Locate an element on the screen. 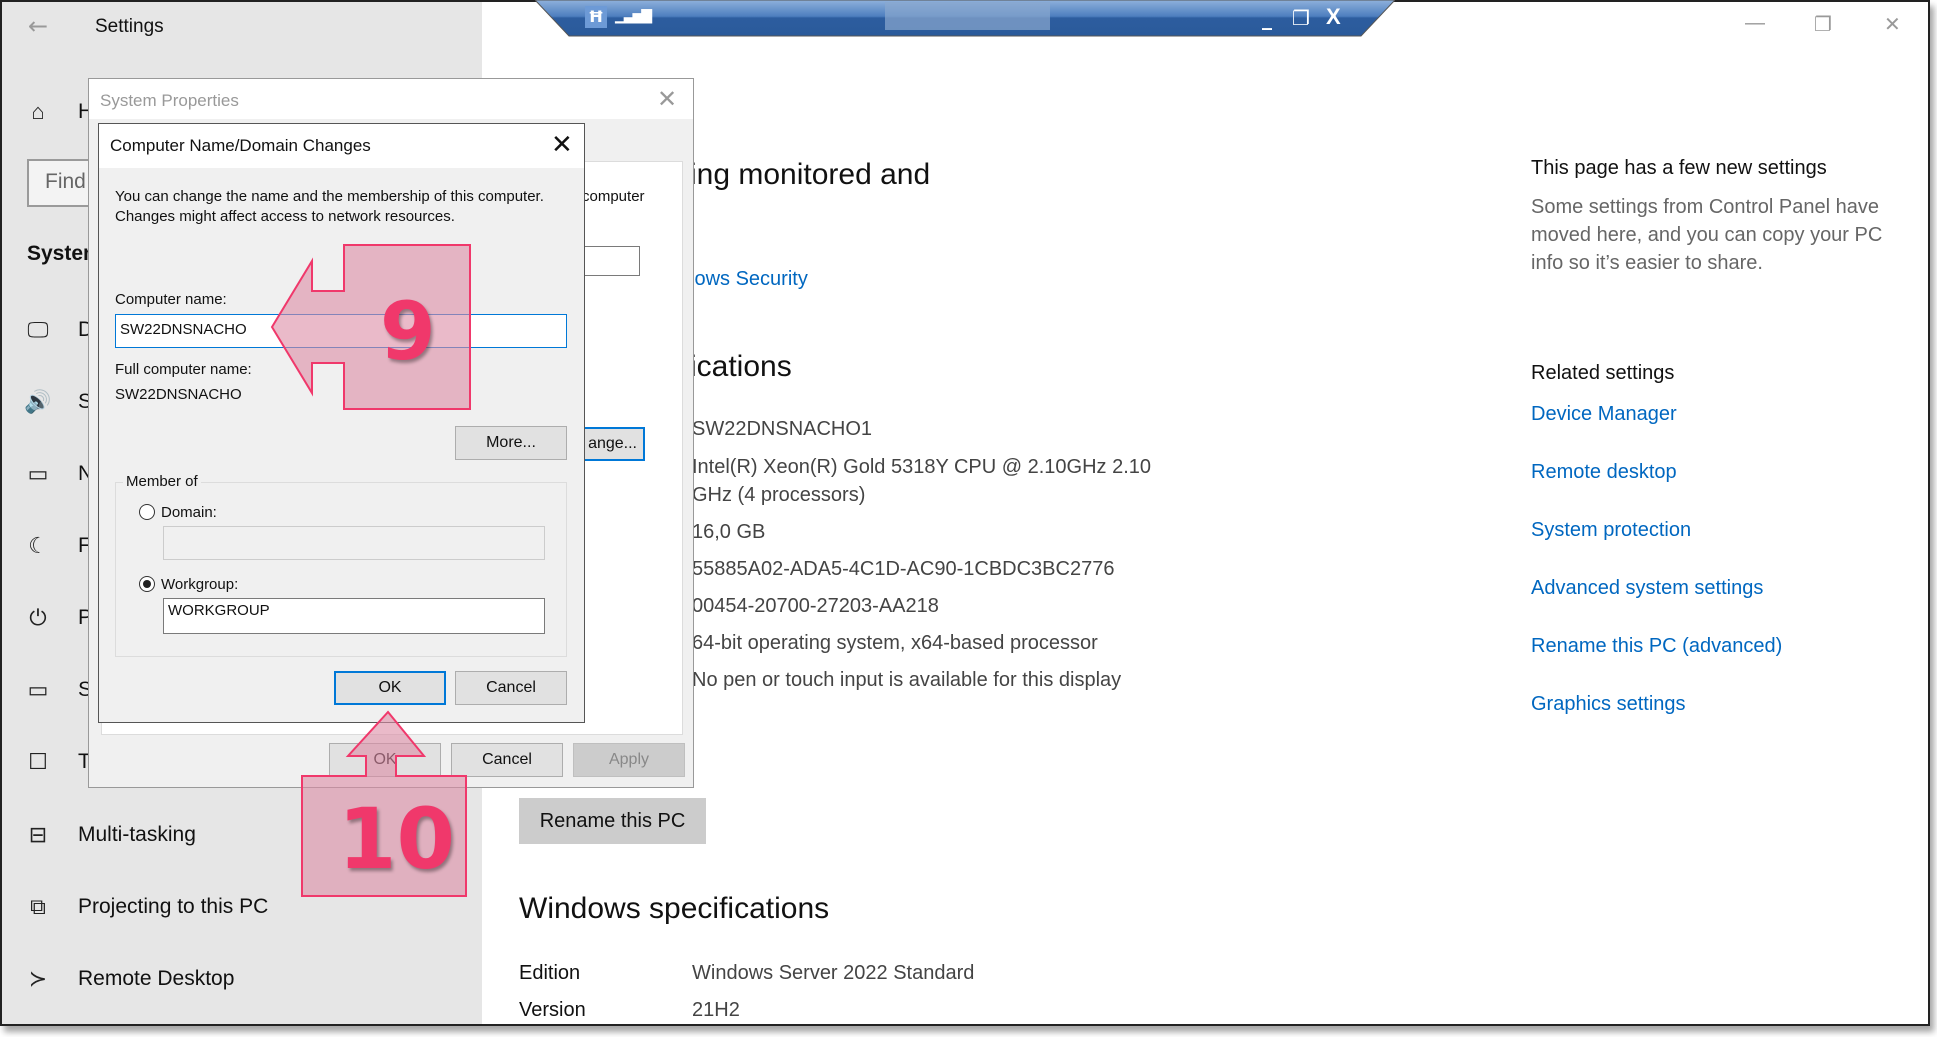 The width and height of the screenshot is (1937, 1037). windows-spec-label: Edition is located at coordinates (550, 973).